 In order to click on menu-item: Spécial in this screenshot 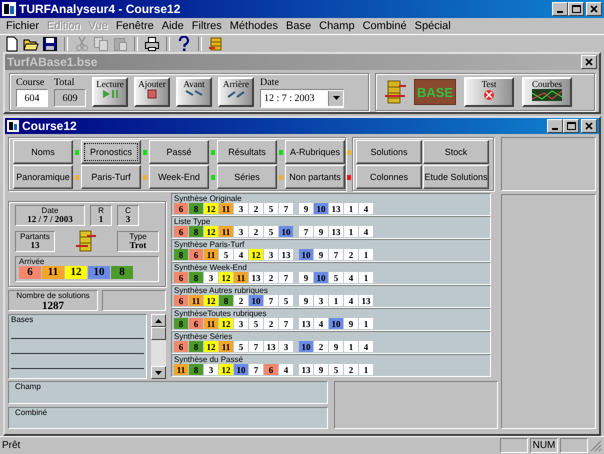, I will do `click(432, 26)`.